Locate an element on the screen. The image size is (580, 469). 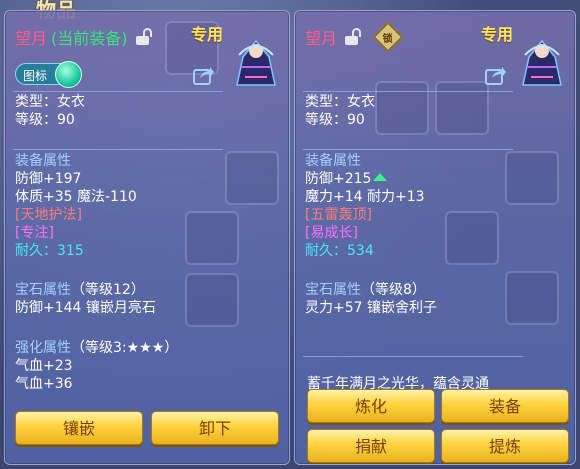
special-effect: [天地护法] is located at coordinates (48, 215).